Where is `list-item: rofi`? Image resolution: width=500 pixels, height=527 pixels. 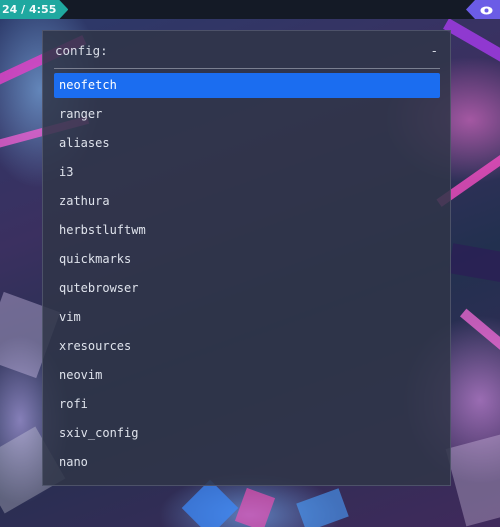 list-item: rofi is located at coordinates (247, 404).